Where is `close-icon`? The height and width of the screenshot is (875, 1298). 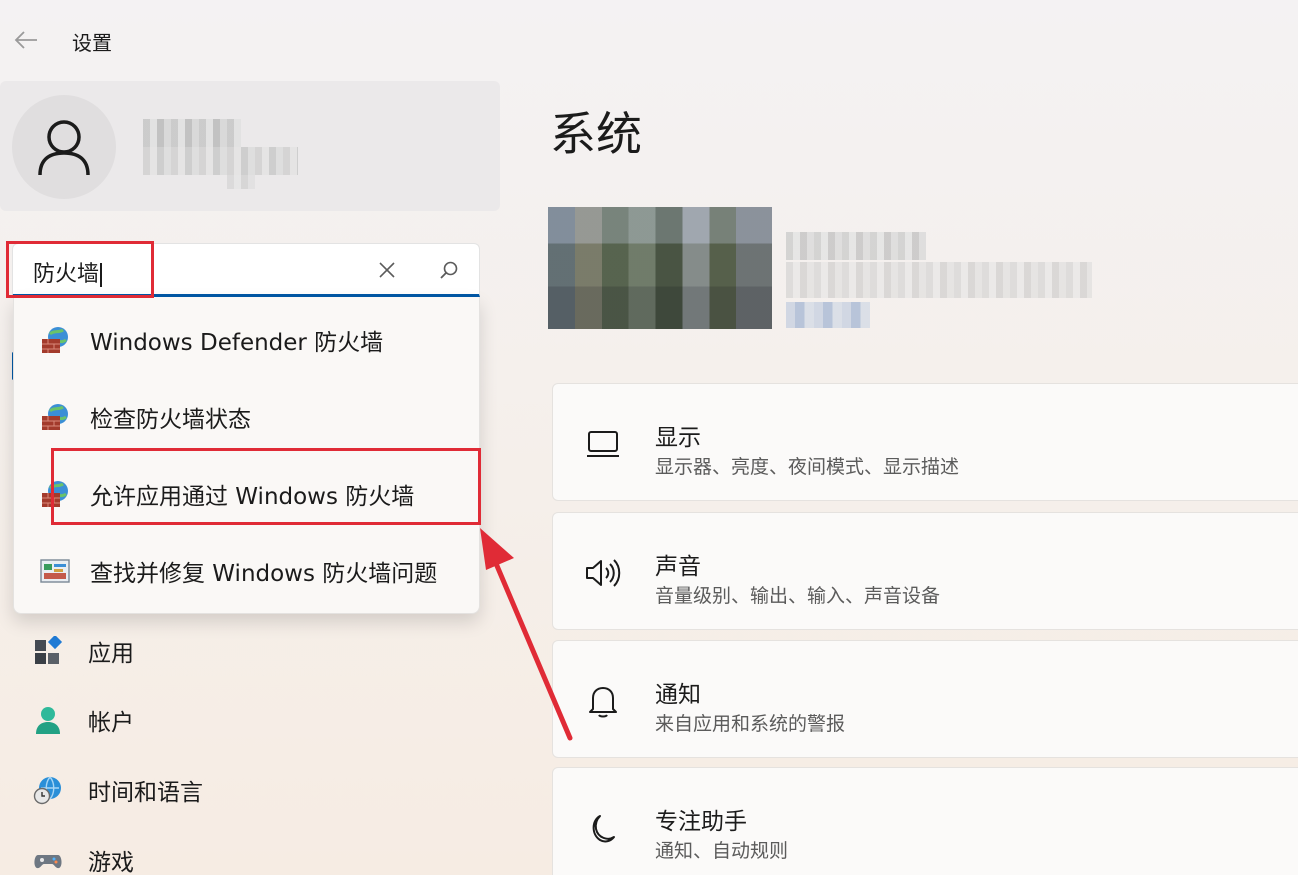
close-icon is located at coordinates (387, 270).